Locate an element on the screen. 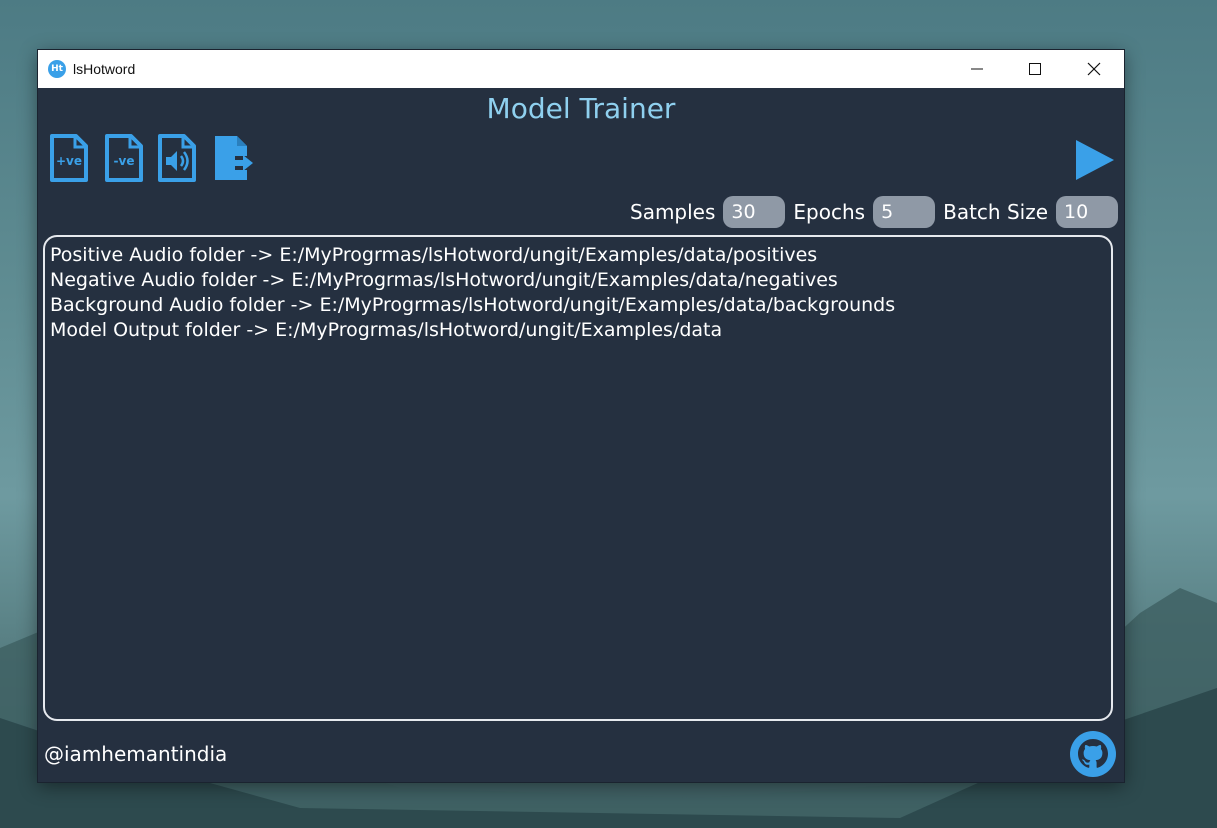 This screenshot has width=1217, height=828. maximize-icon is located at coordinates (1035, 69).